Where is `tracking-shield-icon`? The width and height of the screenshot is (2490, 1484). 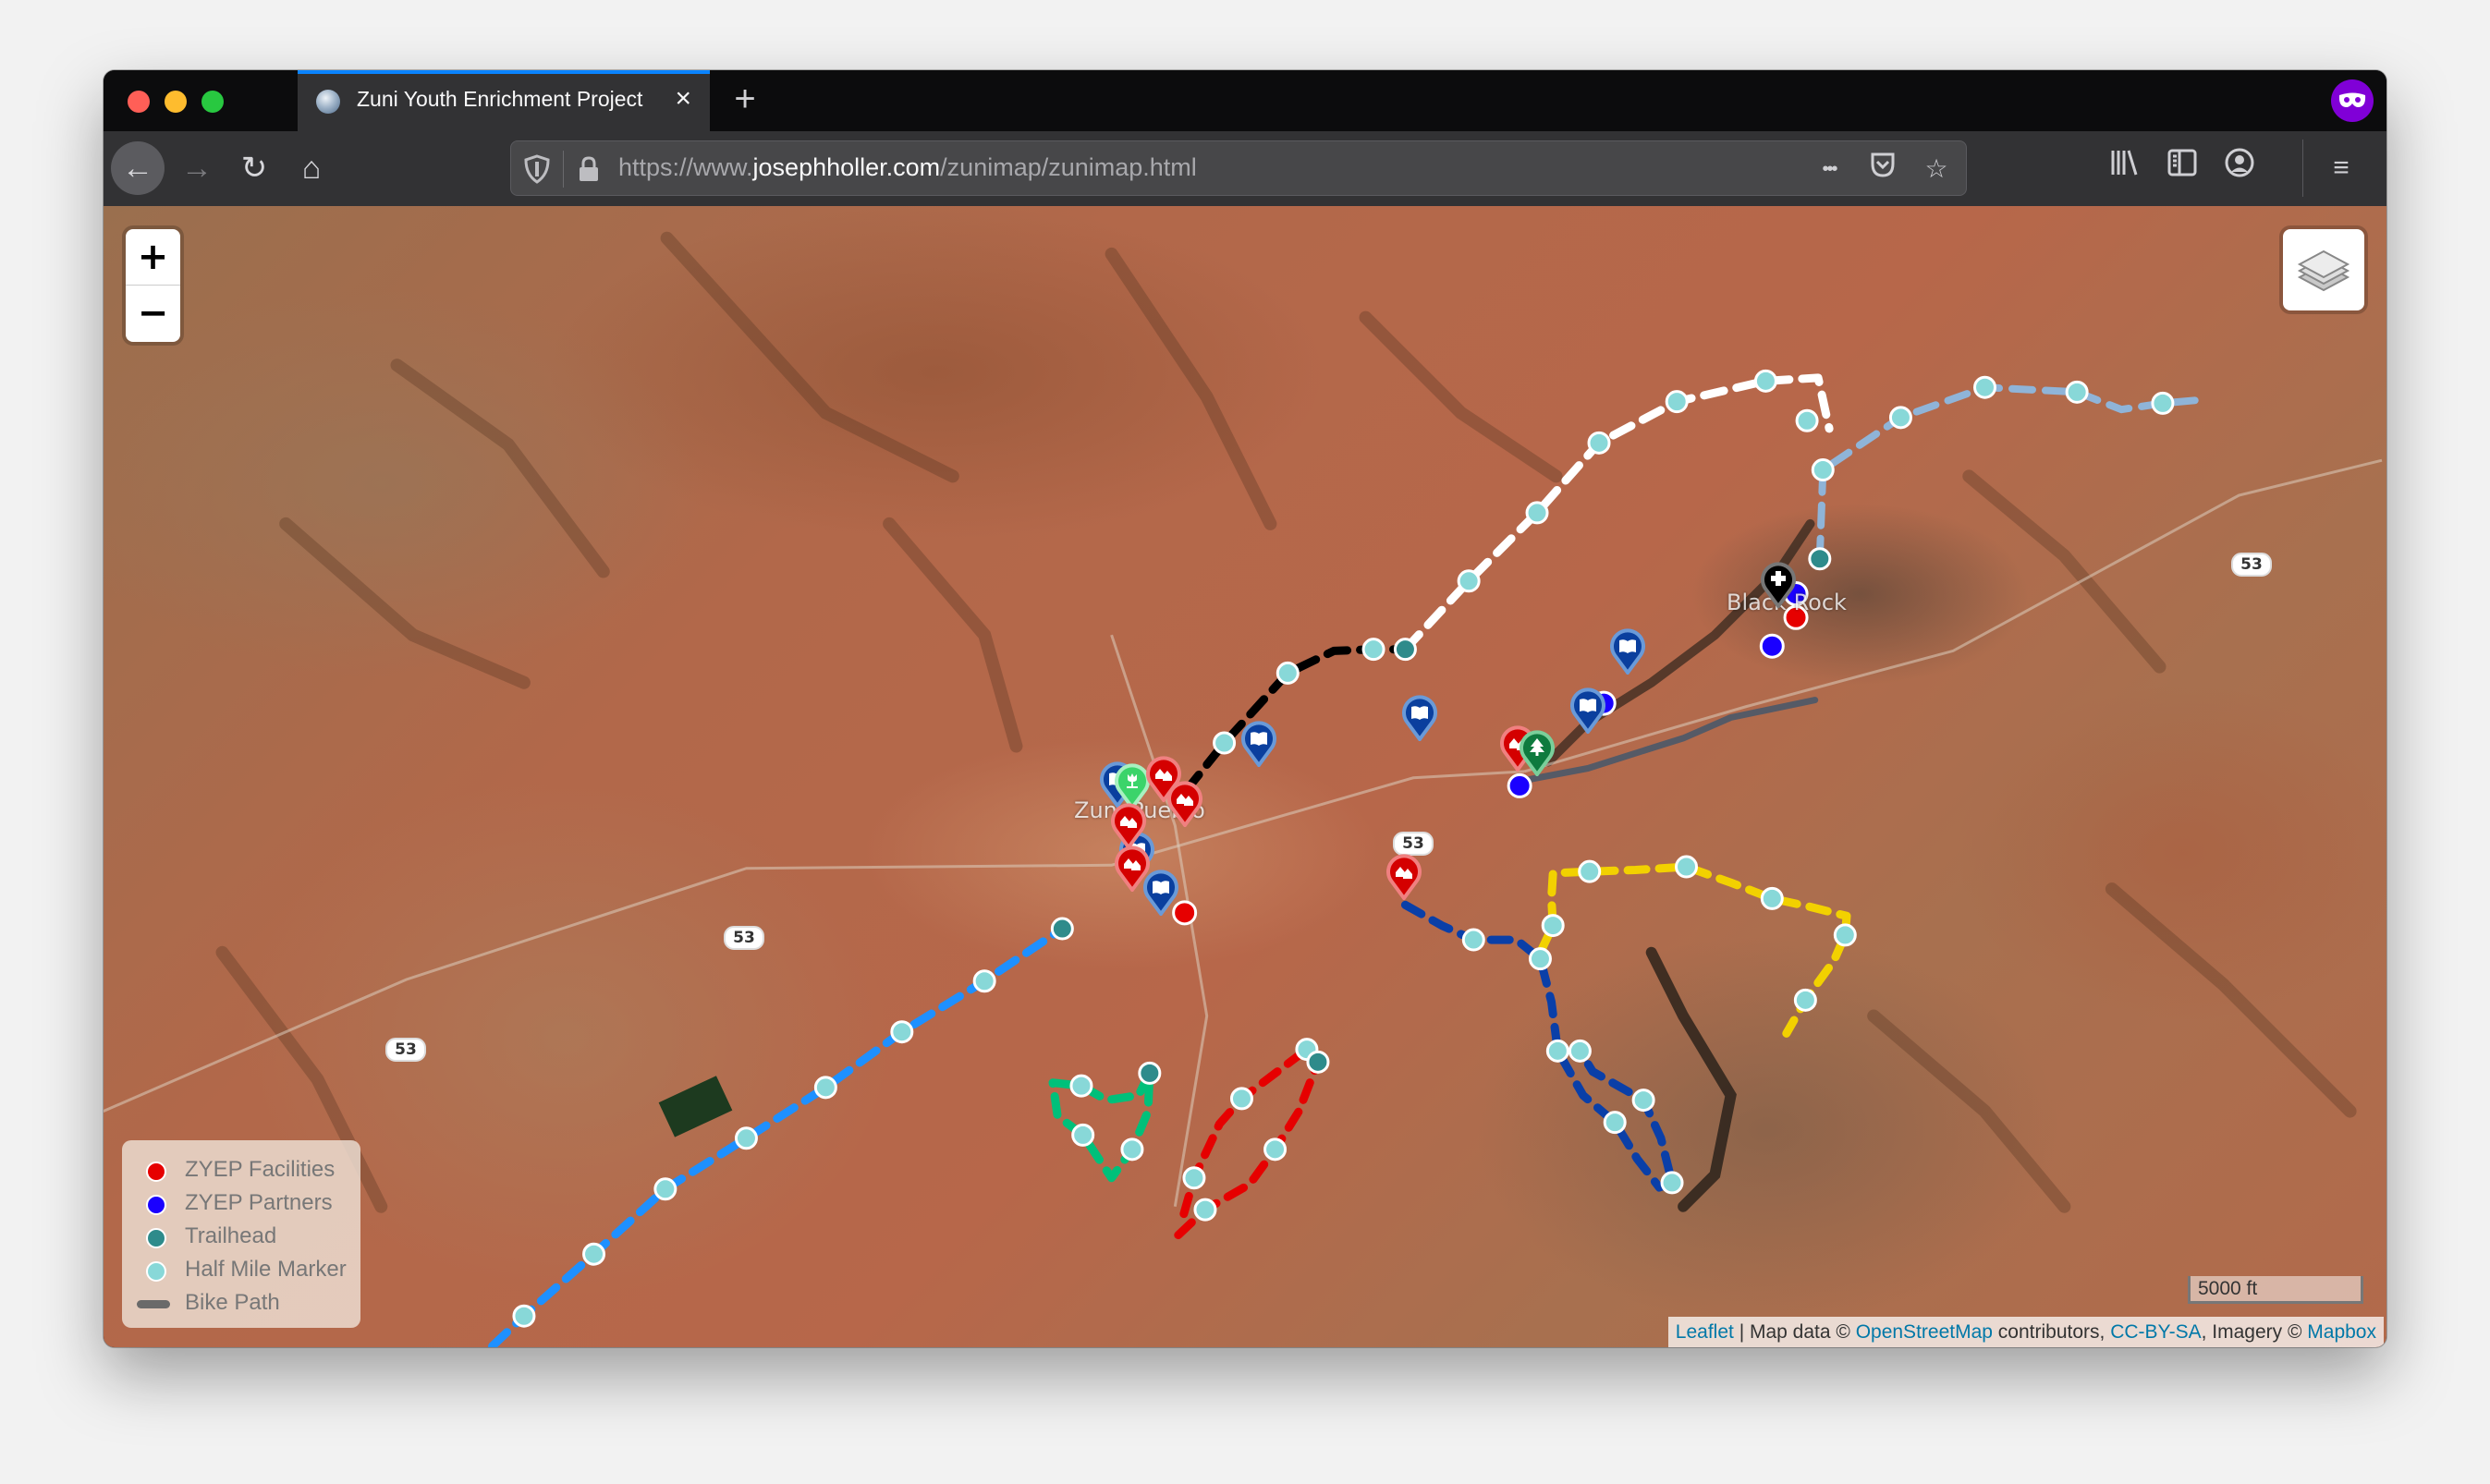 tracking-shield-icon is located at coordinates (537, 169).